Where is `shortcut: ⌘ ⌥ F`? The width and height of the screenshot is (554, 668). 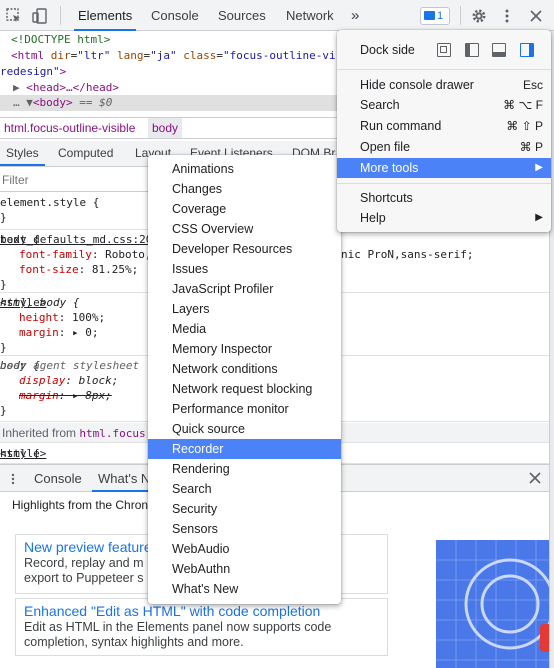 shortcut: ⌘ ⌥ F is located at coordinates (523, 105).